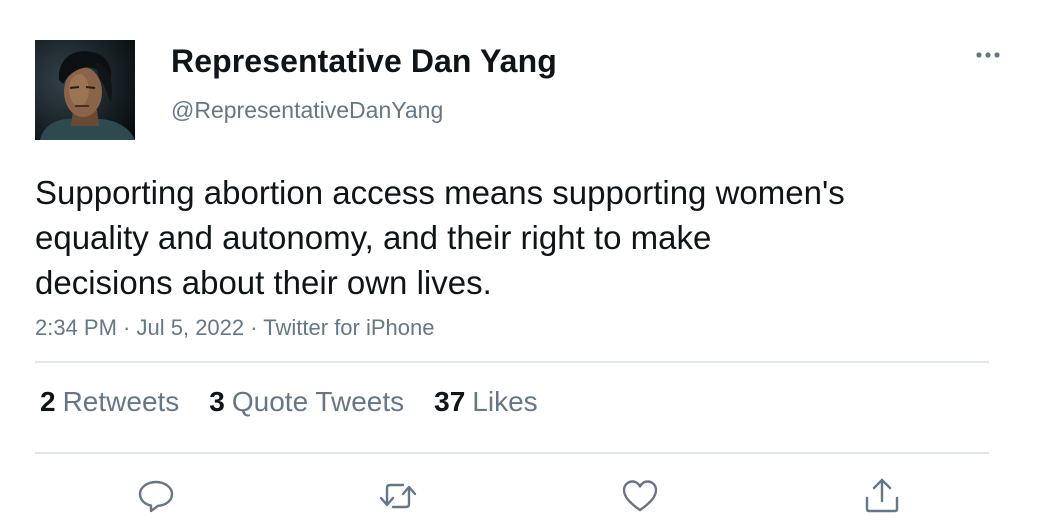 This screenshot has width=1050, height=525. What do you see at coordinates (348, 327) in the screenshot?
I see `tweet-client: Twitter for iPhone` at bounding box center [348, 327].